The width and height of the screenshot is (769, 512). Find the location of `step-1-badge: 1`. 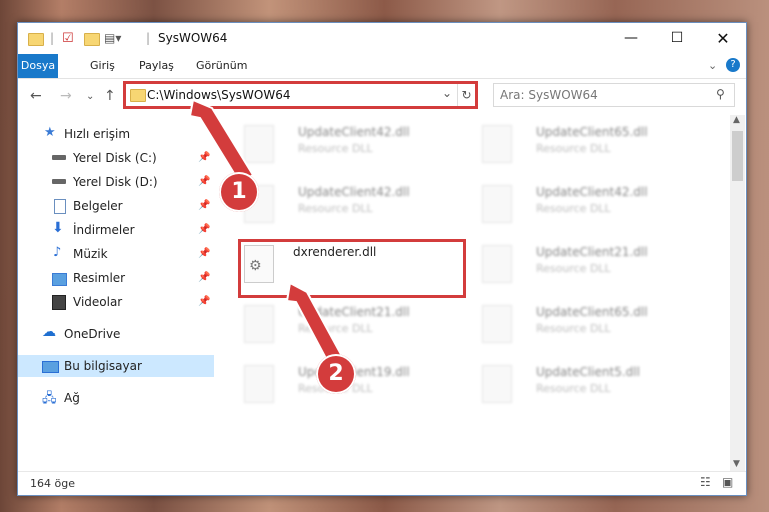

step-1-badge: 1 is located at coordinates (239, 192).